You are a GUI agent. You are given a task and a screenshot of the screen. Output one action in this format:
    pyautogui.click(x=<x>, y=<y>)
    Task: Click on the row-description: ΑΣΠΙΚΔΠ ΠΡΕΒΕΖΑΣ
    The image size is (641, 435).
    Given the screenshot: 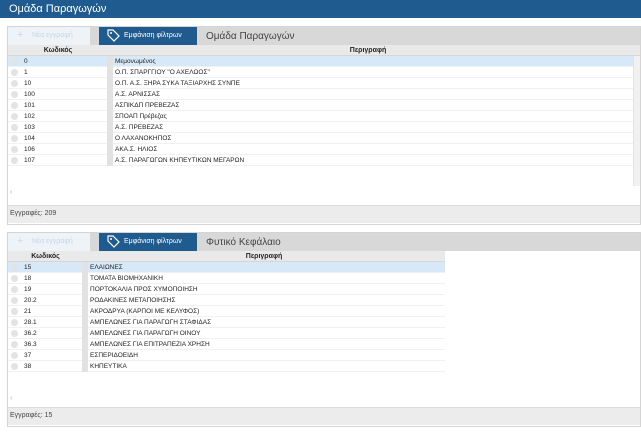 What is the action you would take?
    pyautogui.click(x=147, y=105)
    